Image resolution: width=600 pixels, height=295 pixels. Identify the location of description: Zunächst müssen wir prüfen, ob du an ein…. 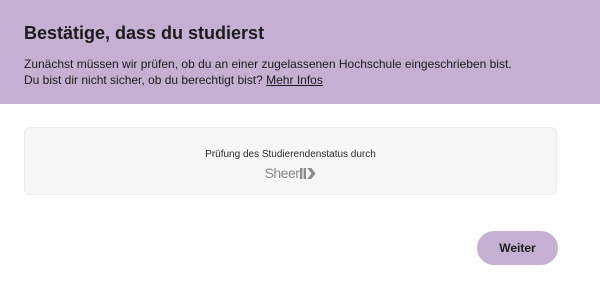
(268, 72).